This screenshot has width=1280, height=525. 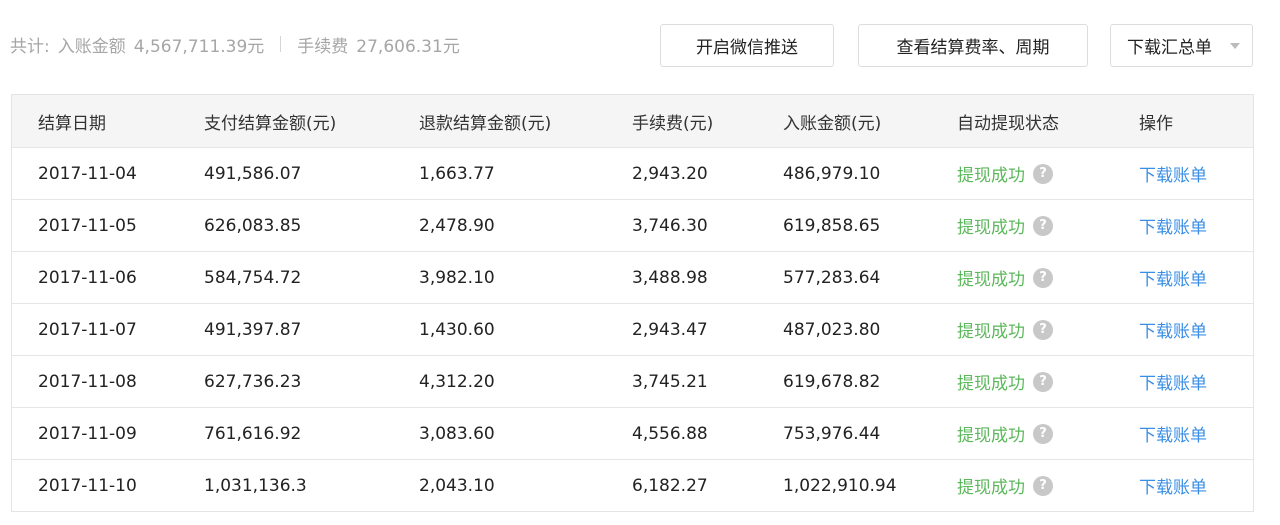 I want to click on summary-fee-label: 手续费, so click(x=323, y=46).